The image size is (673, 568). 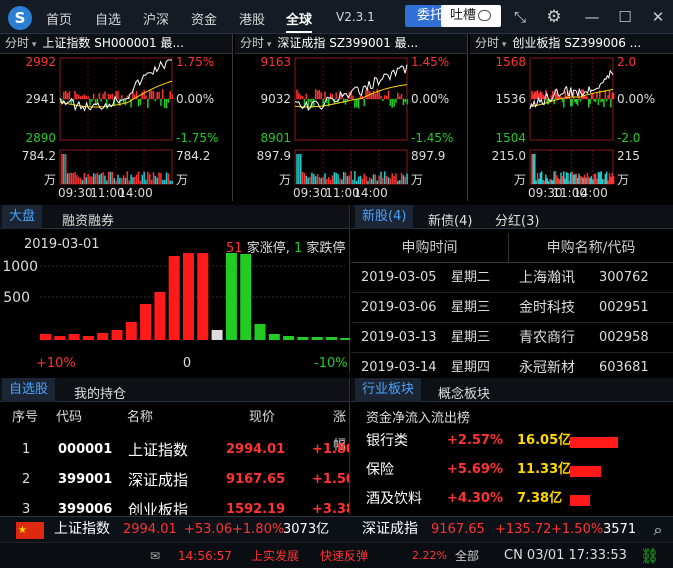 I want to click on tab-dividends: 分红(3), so click(x=517, y=219).